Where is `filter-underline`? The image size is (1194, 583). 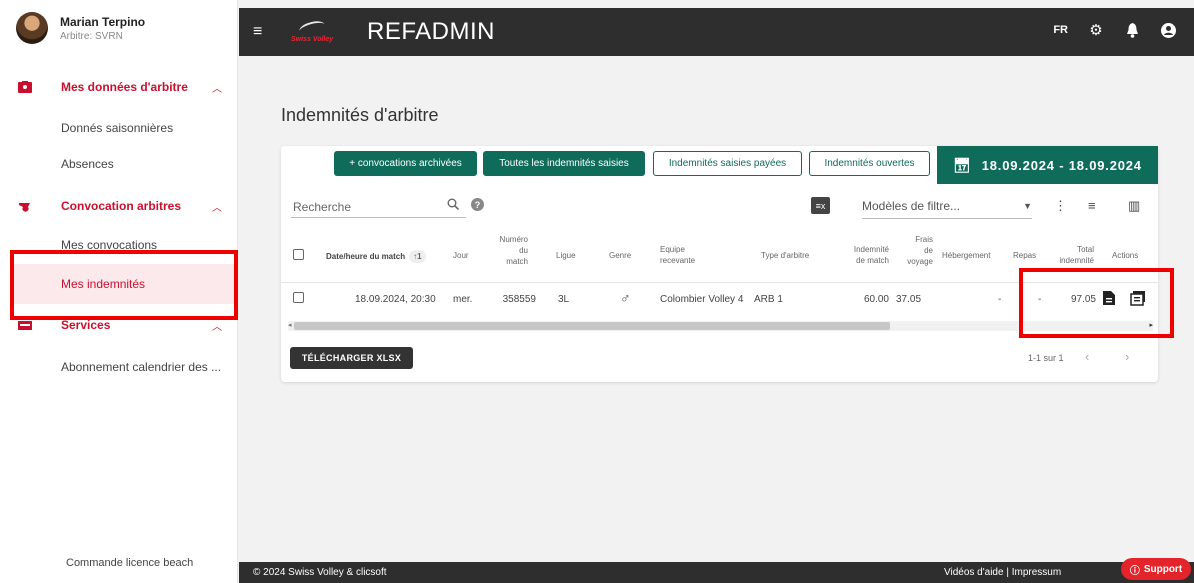 filter-underline is located at coordinates (947, 218).